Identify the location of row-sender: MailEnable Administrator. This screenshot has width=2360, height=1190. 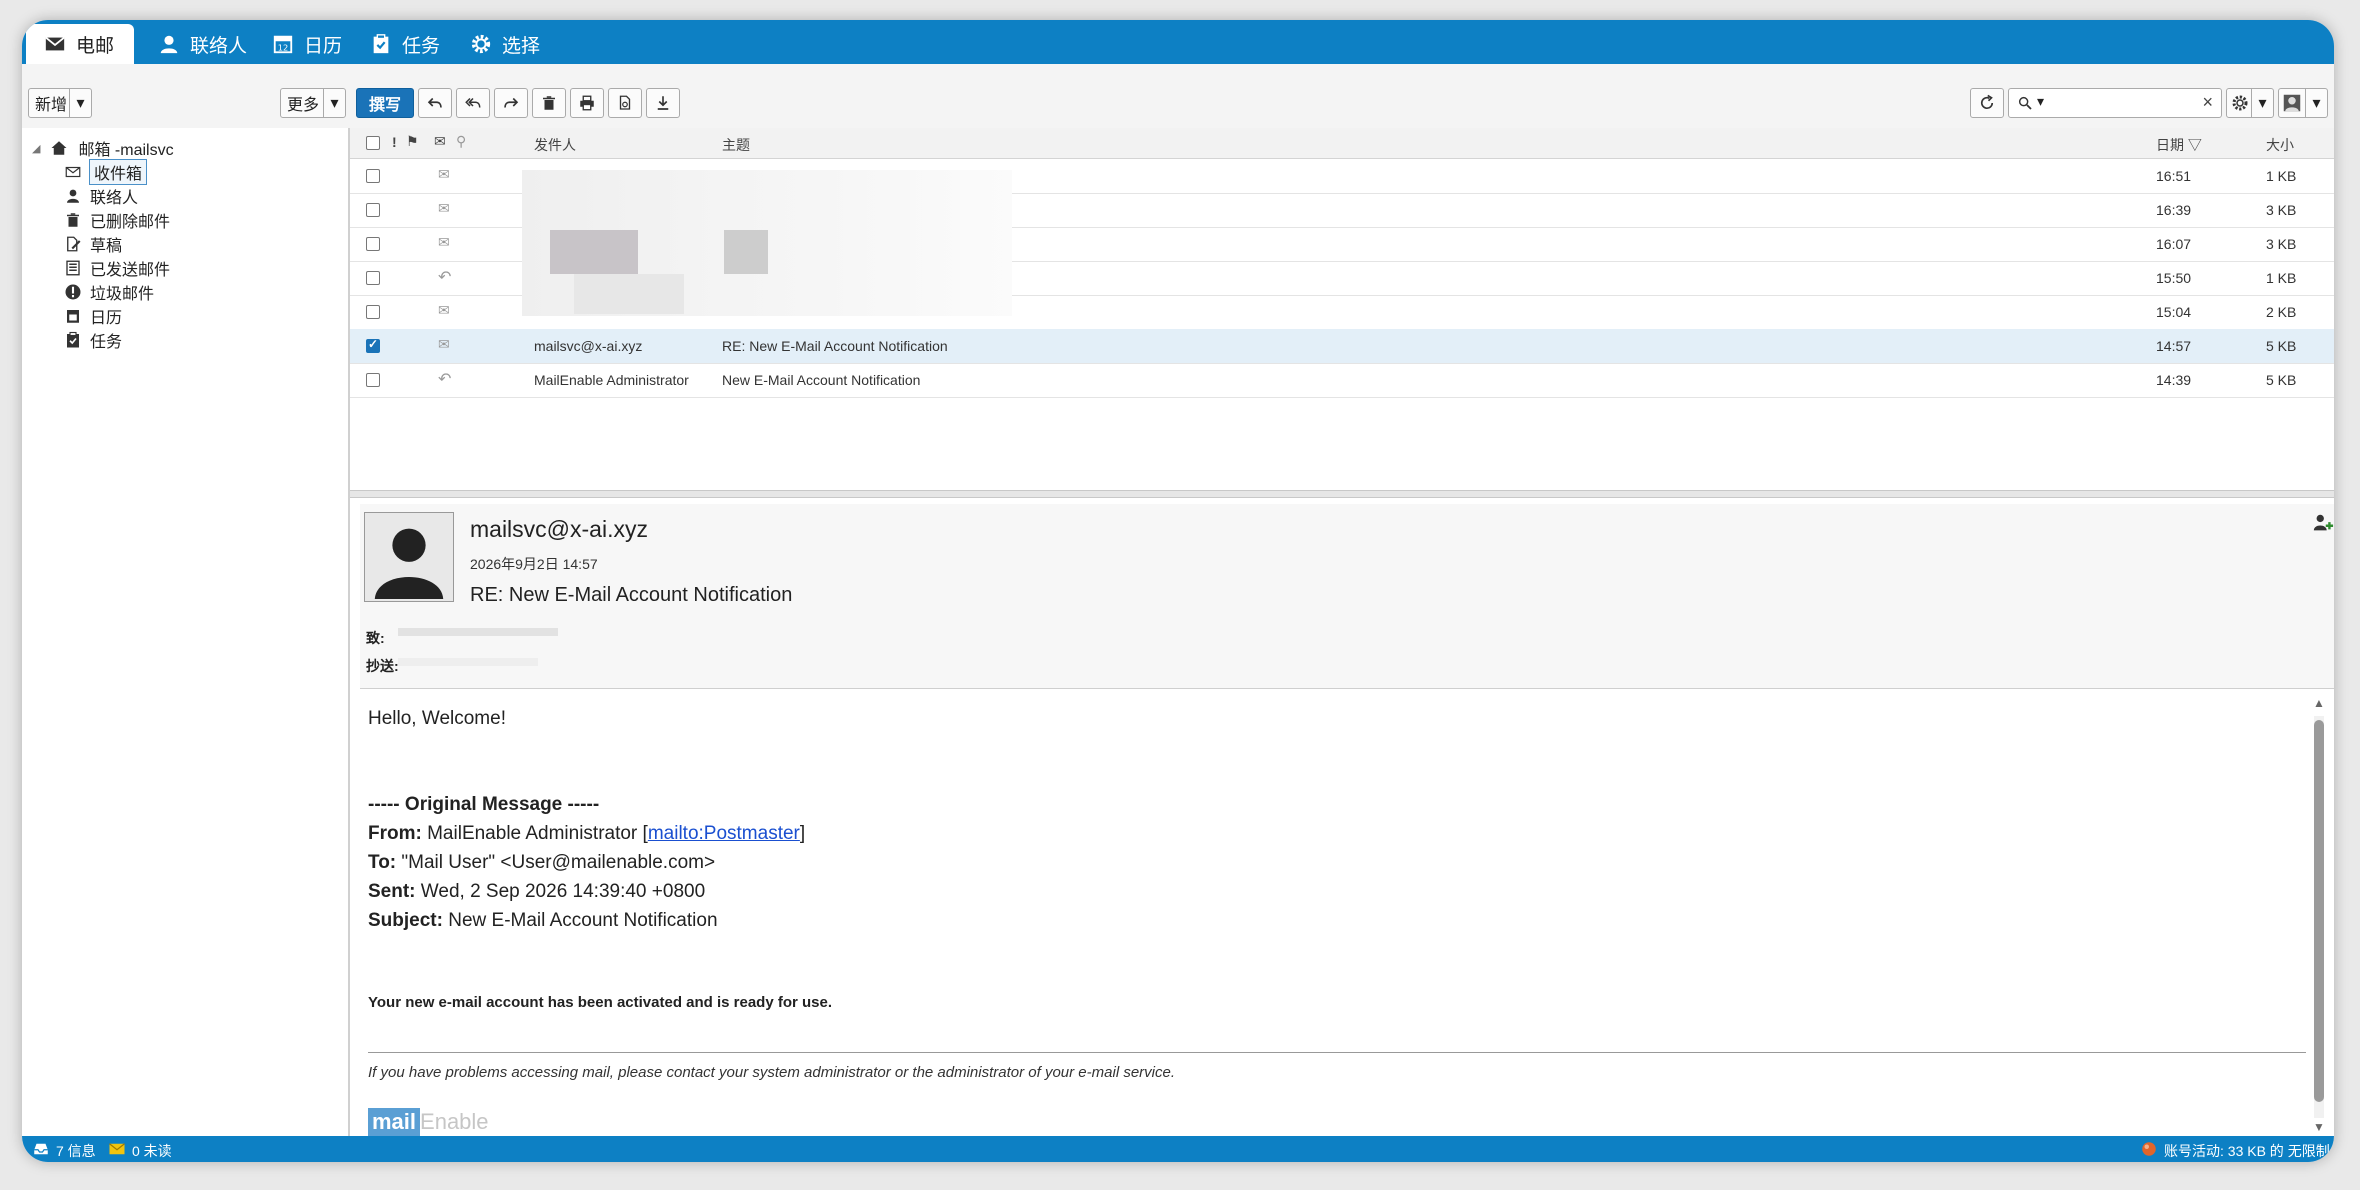
(611, 380).